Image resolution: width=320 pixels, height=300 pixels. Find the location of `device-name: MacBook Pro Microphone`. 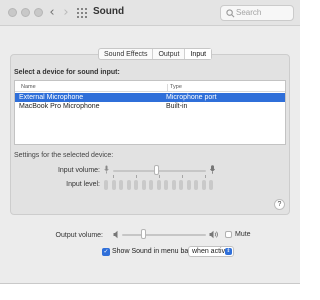

device-name: MacBook Pro Microphone is located at coordinates (59, 106).